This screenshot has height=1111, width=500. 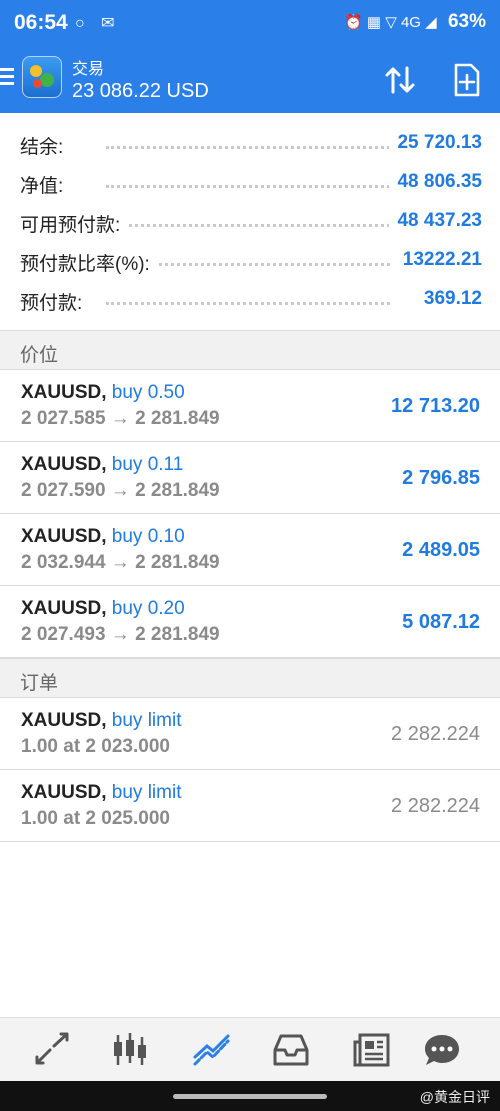 What do you see at coordinates (95, 818) in the screenshot?
I see `order-detail: 1.00 at 2 025.000` at bounding box center [95, 818].